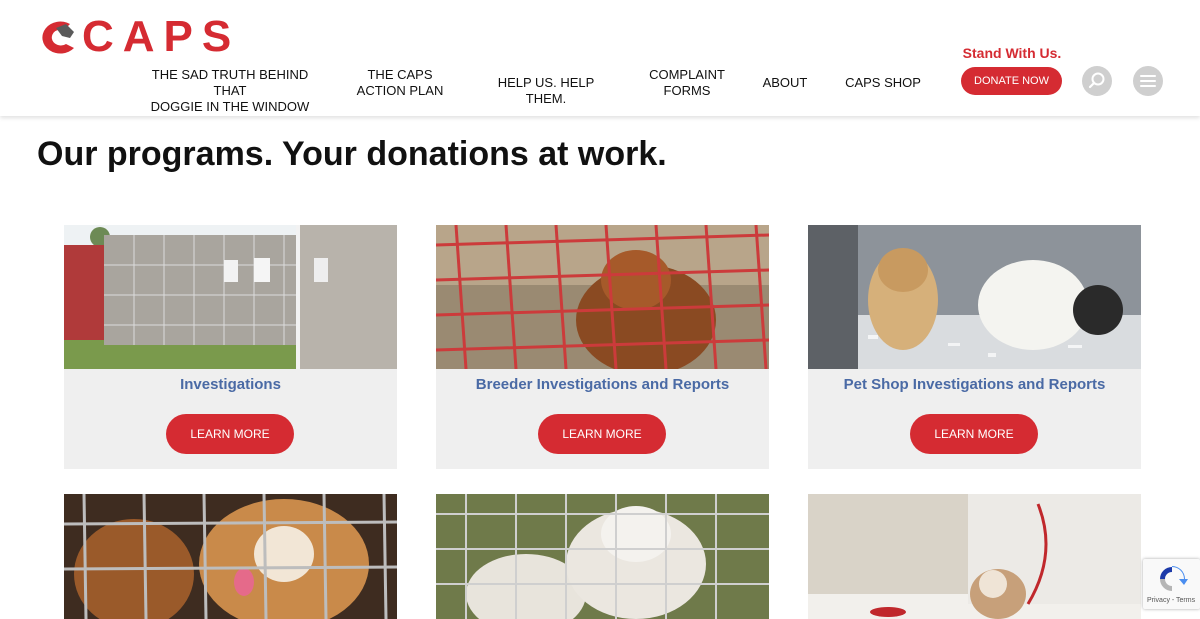 The image size is (1200, 619). Describe the element at coordinates (230, 106) in the screenshot. I see `nav-label-line2: DOGGIE IN THE WINDOW` at that location.